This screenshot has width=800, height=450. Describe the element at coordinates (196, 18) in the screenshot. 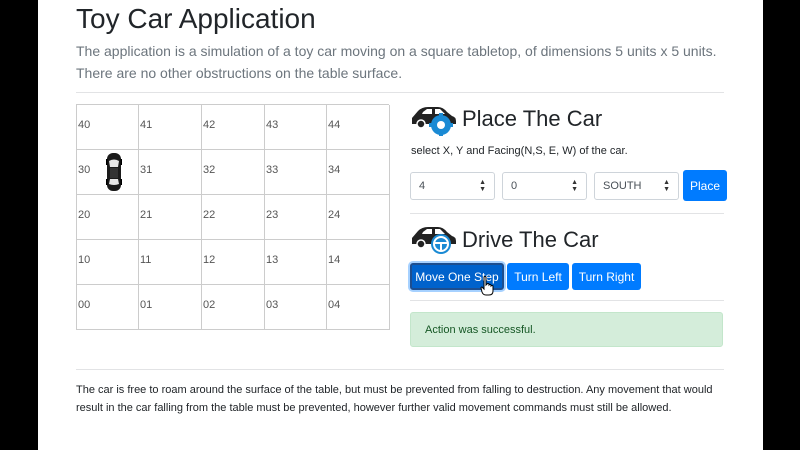

I see `page-title: Toy Car Application` at that location.